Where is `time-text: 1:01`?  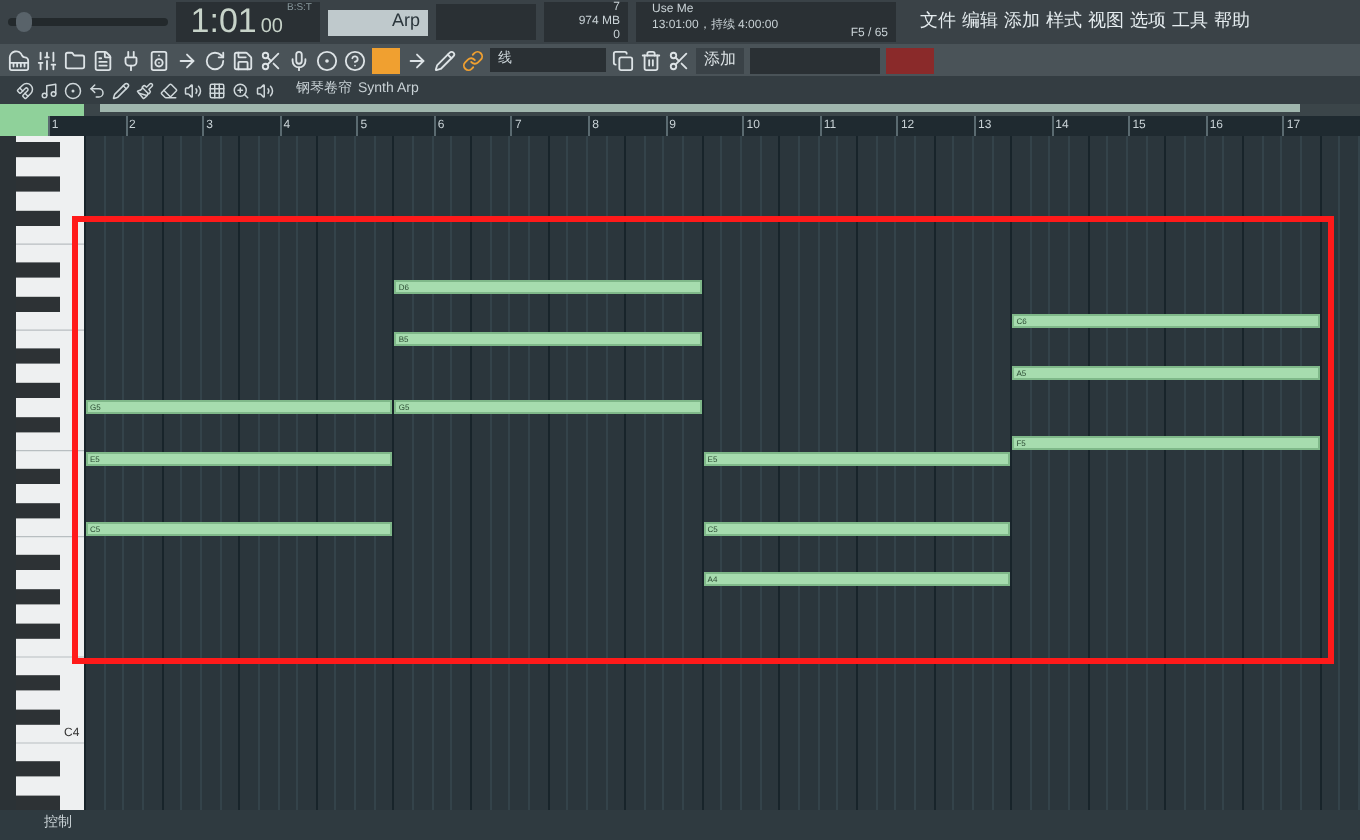
time-text: 1:01 is located at coordinates (223, 22).